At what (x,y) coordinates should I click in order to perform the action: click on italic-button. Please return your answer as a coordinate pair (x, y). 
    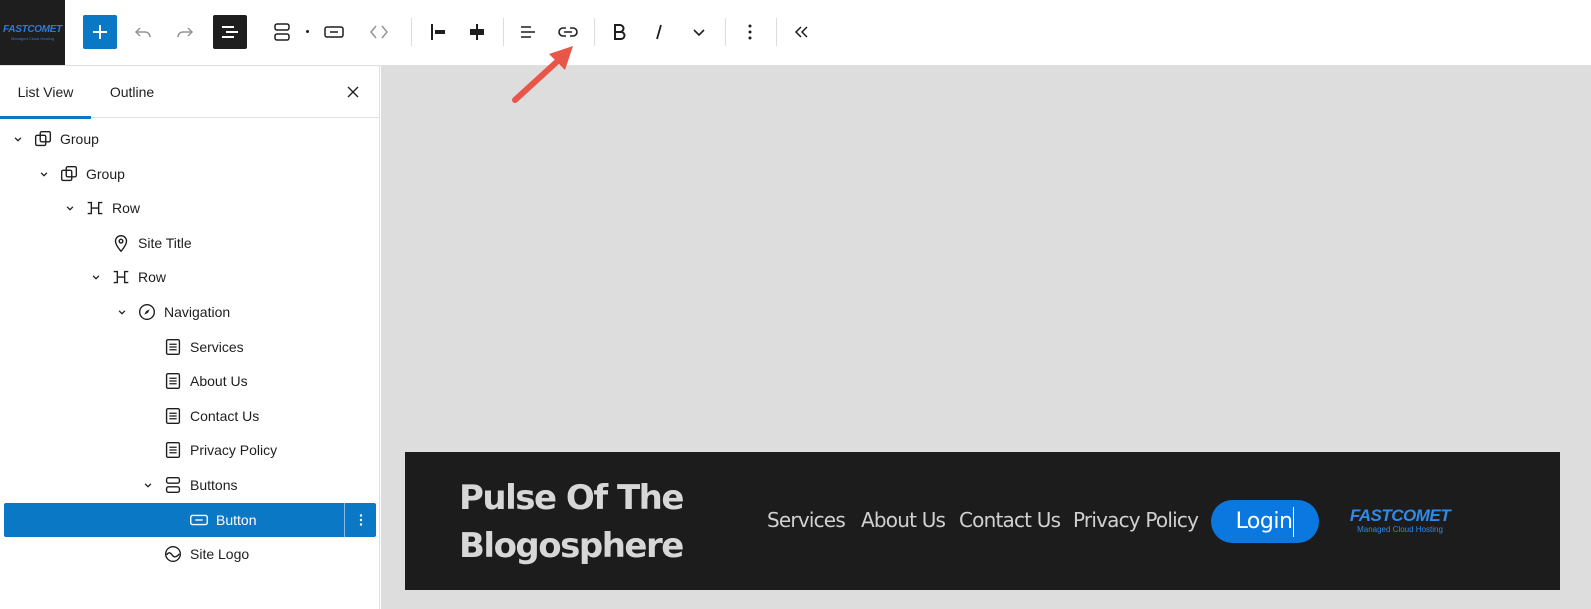
    Looking at the image, I should click on (659, 32).